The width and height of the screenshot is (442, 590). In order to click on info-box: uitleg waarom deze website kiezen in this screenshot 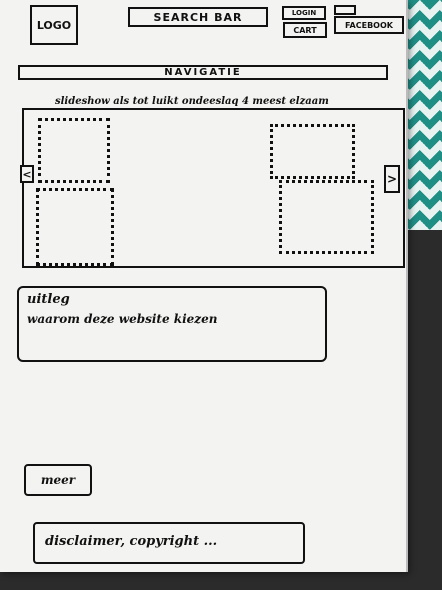, I will do `click(172, 324)`.